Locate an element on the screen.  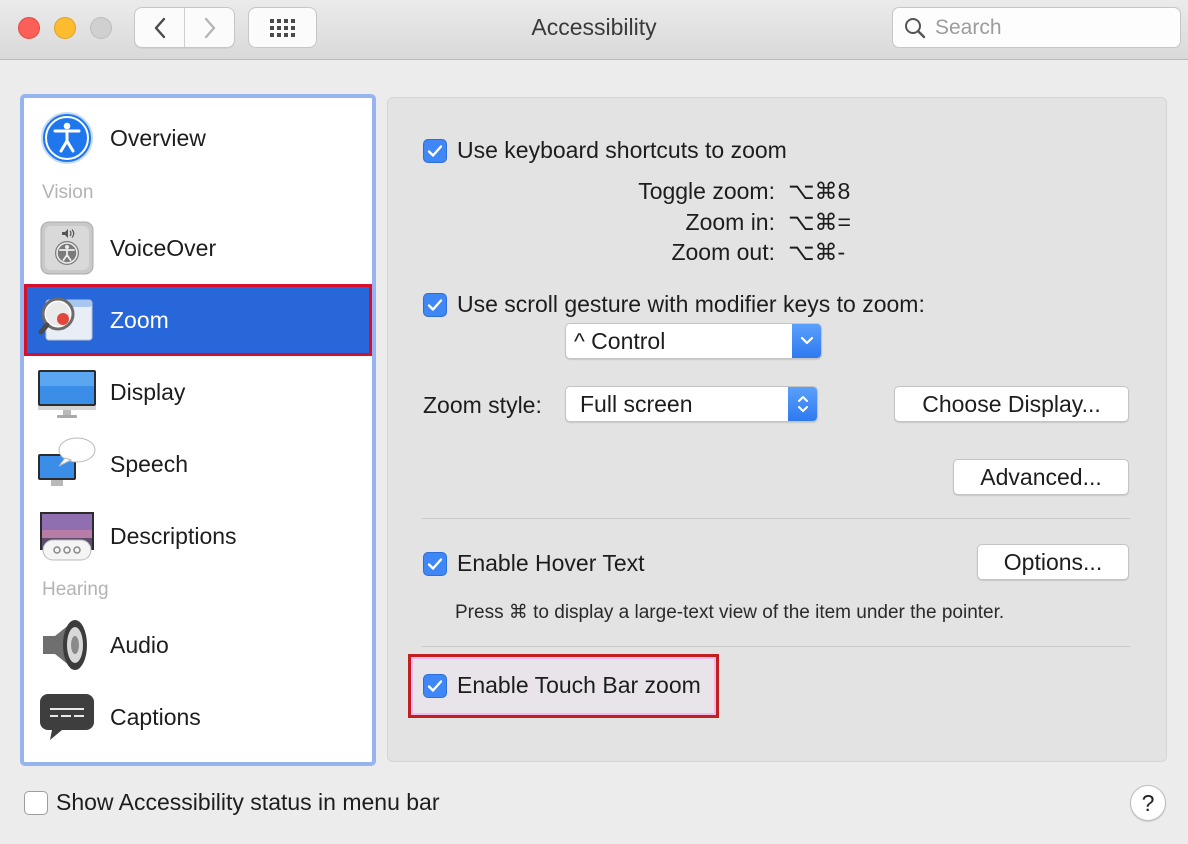
chevron-updown-icon is located at coordinates (802, 404).